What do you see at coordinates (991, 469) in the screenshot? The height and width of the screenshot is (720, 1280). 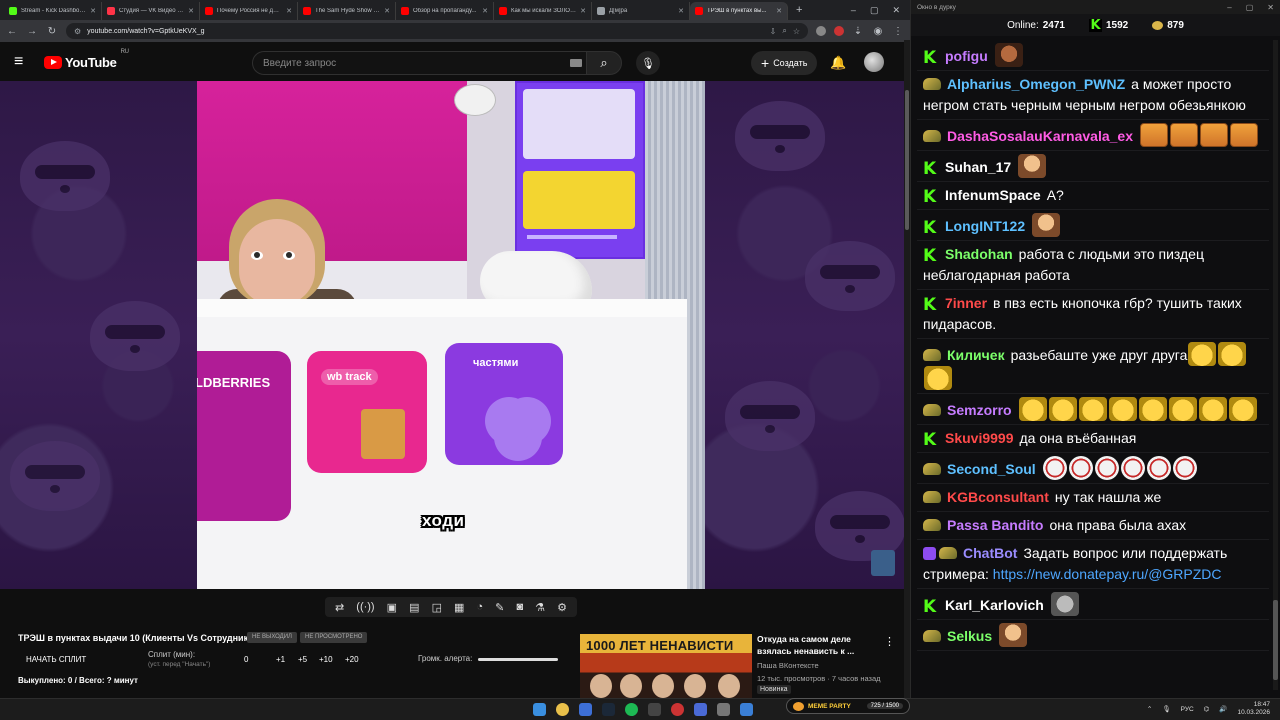 I see `chat-username: Second_Soul` at bounding box center [991, 469].